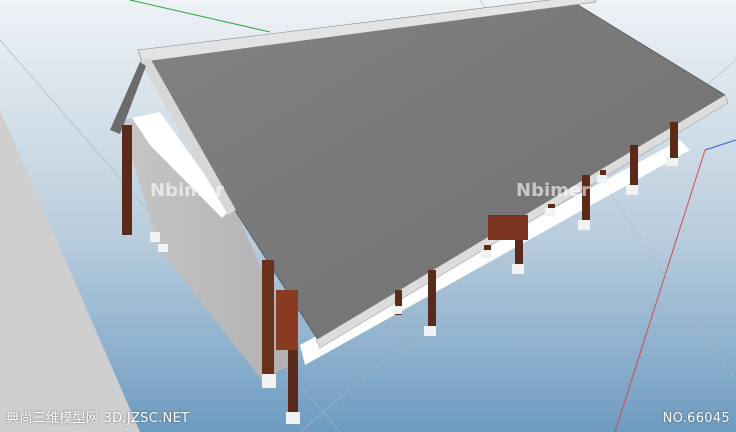 Image resolution: width=736 pixels, height=432 pixels. Describe the element at coordinates (98, 418) in the screenshot. I see `site-watermark: 典尚三维模型网 3D.JZSC.NET` at that location.